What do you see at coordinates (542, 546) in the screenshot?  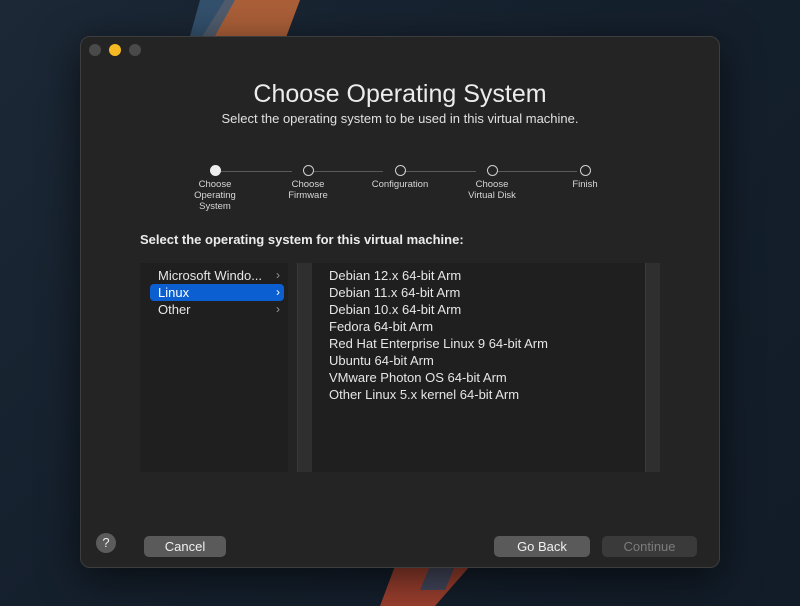 I see `go-back-button: Go Back` at bounding box center [542, 546].